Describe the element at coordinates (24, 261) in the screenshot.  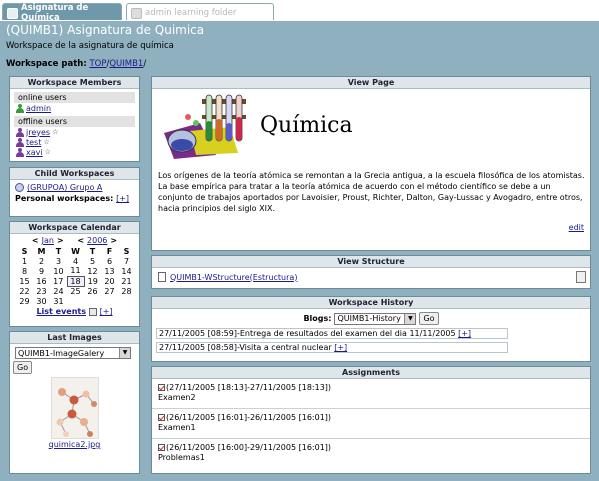
I see `calendar-day: 1` at that location.